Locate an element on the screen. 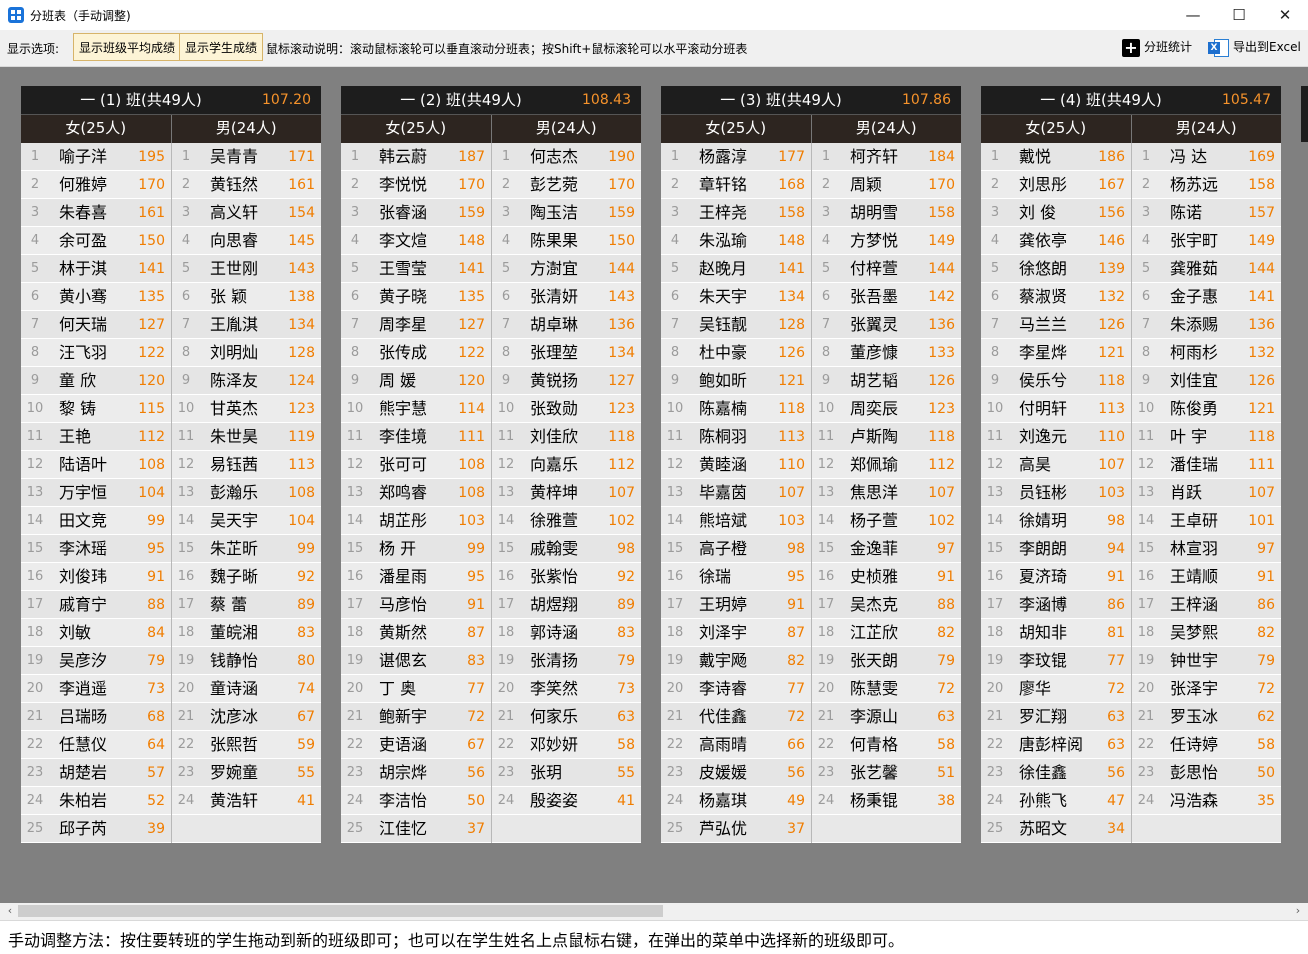  student-name: 张 颖 is located at coordinates (228, 297).